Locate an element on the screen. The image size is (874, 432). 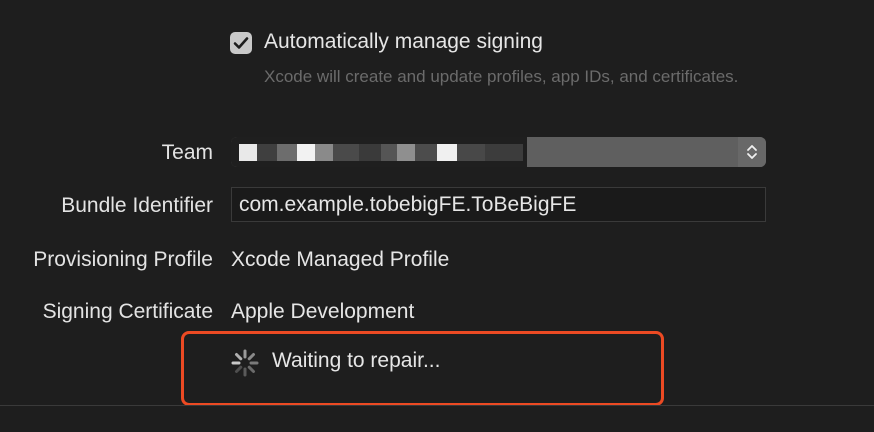
signing-certificate-value: Apple Development is located at coordinates (323, 311).